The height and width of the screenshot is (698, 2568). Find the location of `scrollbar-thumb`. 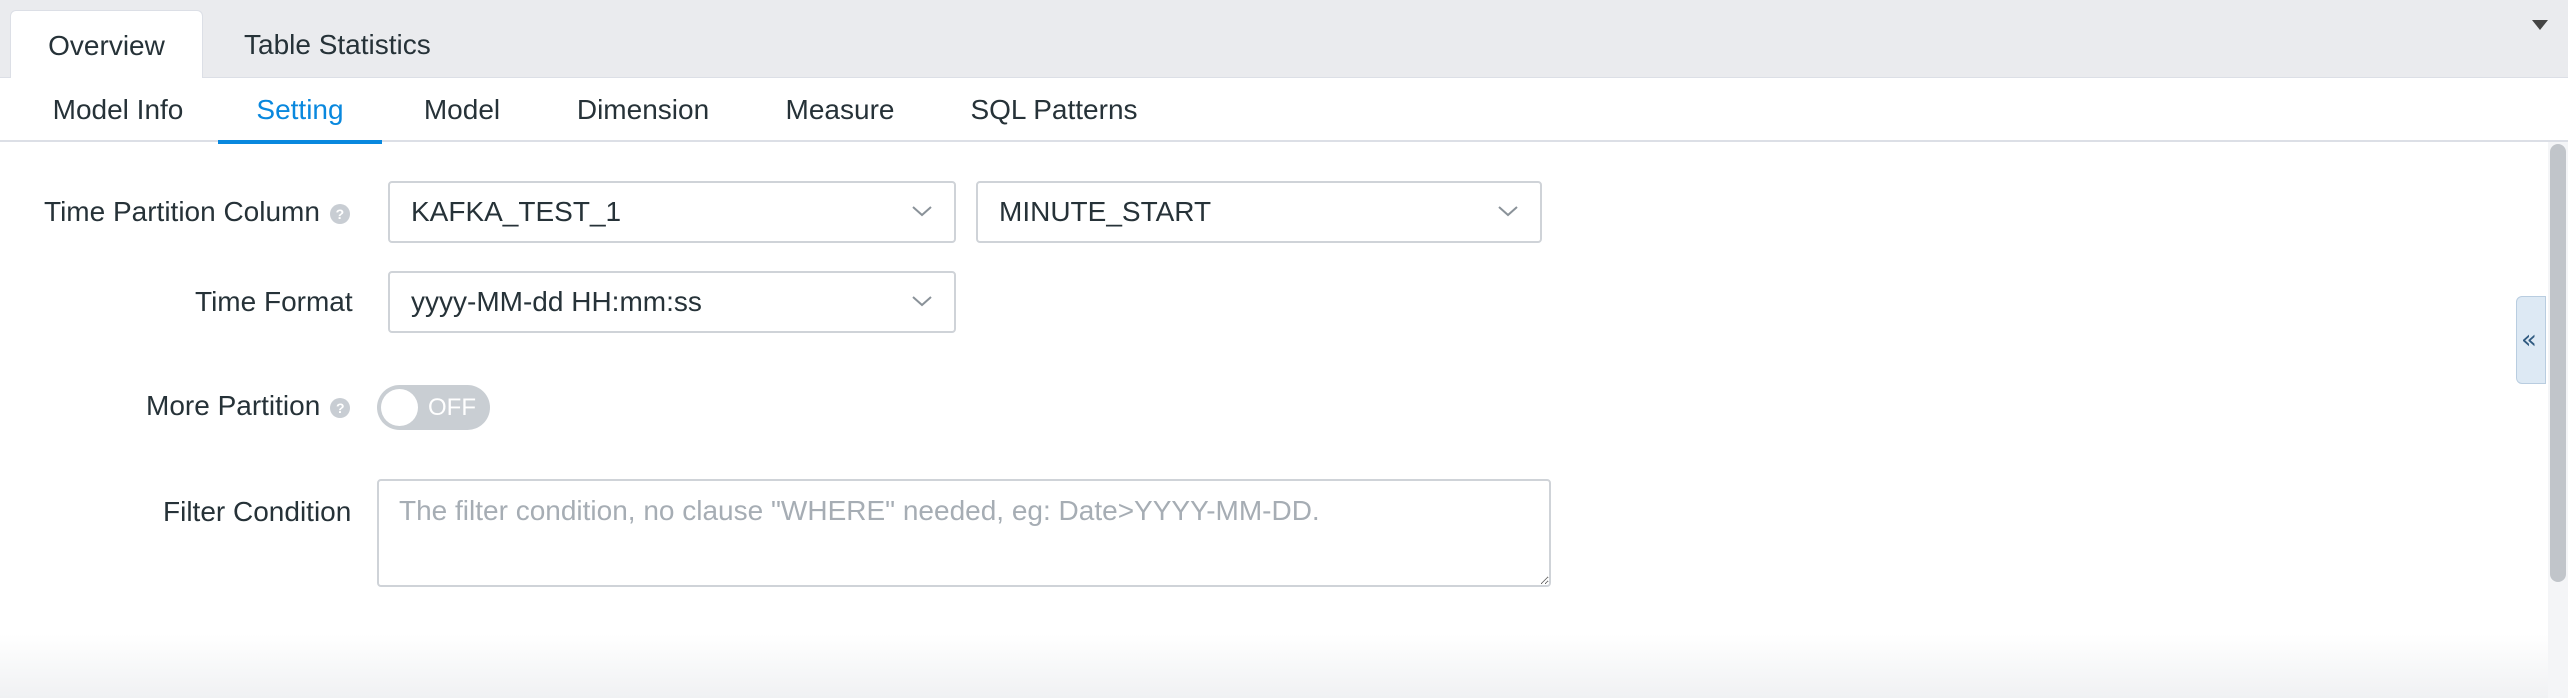

scrollbar-thumb is located at coordinates (2558, 363).